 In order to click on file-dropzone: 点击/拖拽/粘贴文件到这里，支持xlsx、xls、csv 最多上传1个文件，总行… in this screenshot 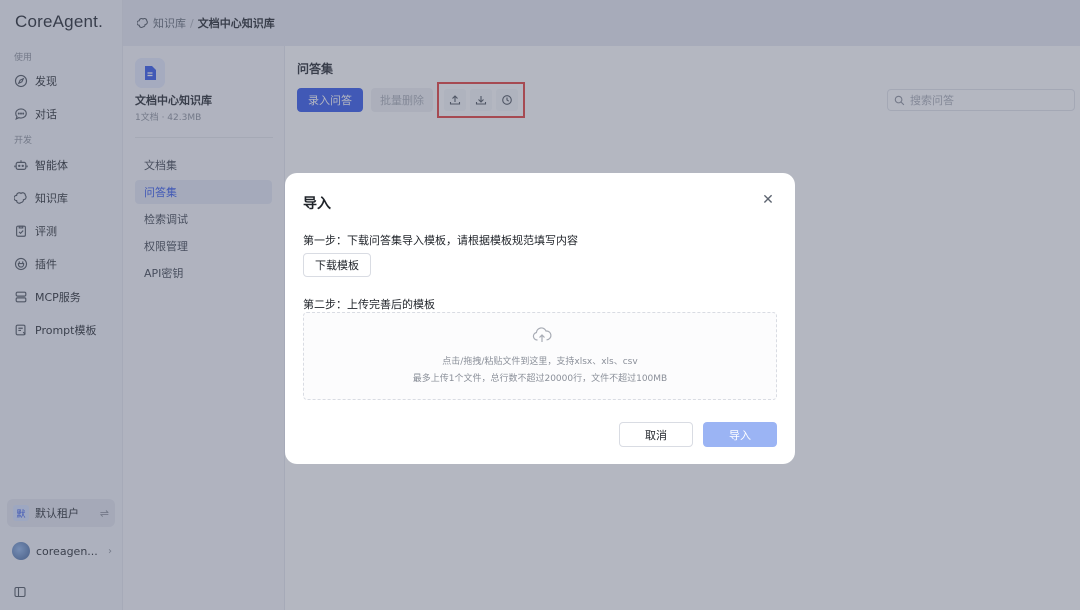, I will do `click(540, 356)`.